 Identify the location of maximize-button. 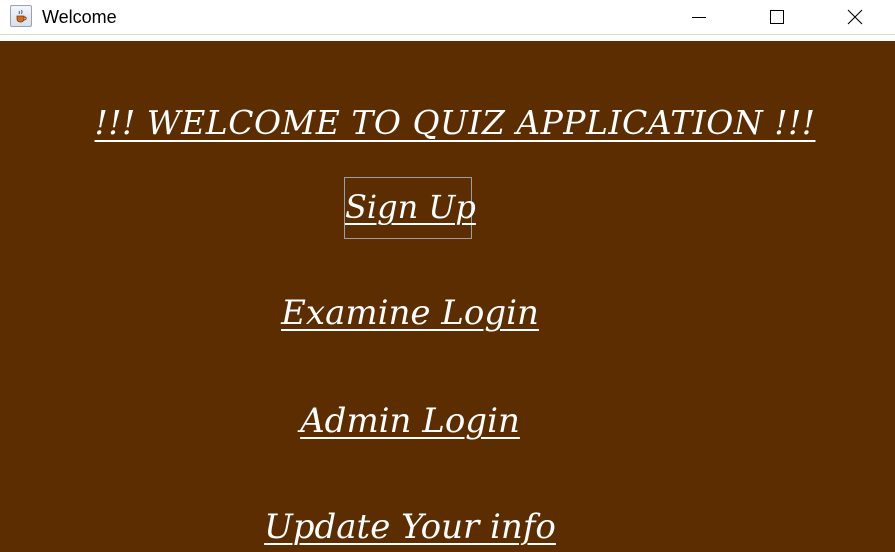
(777, 16).